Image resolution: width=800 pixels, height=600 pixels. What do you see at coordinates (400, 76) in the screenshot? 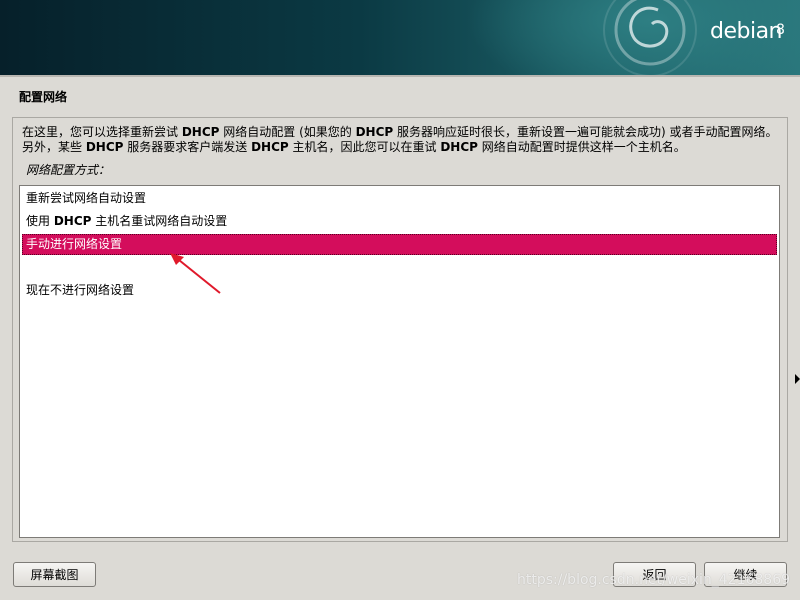
I see `banner-divider` at bounding box center [400, 76].